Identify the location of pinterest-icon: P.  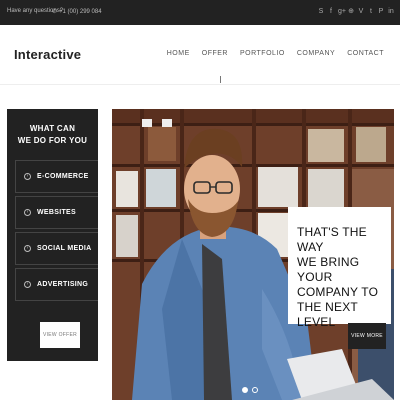
(381, 11).